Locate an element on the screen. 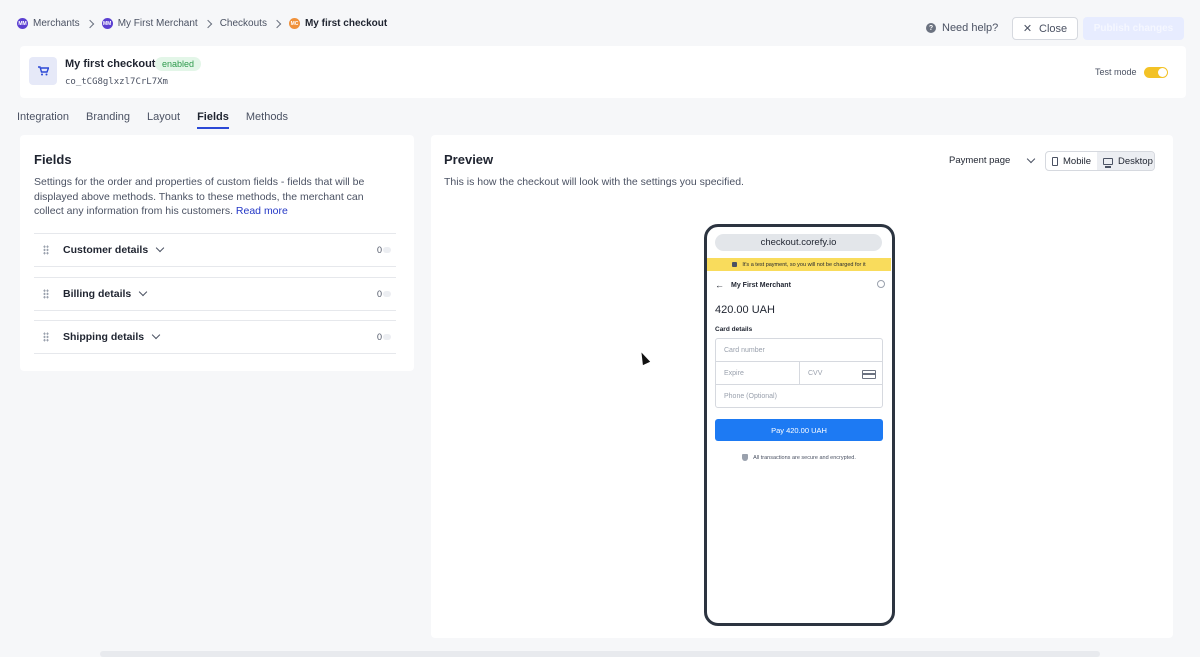 The image size is (1200, 657). close-label: Close is located at coordinates (1053, 28).